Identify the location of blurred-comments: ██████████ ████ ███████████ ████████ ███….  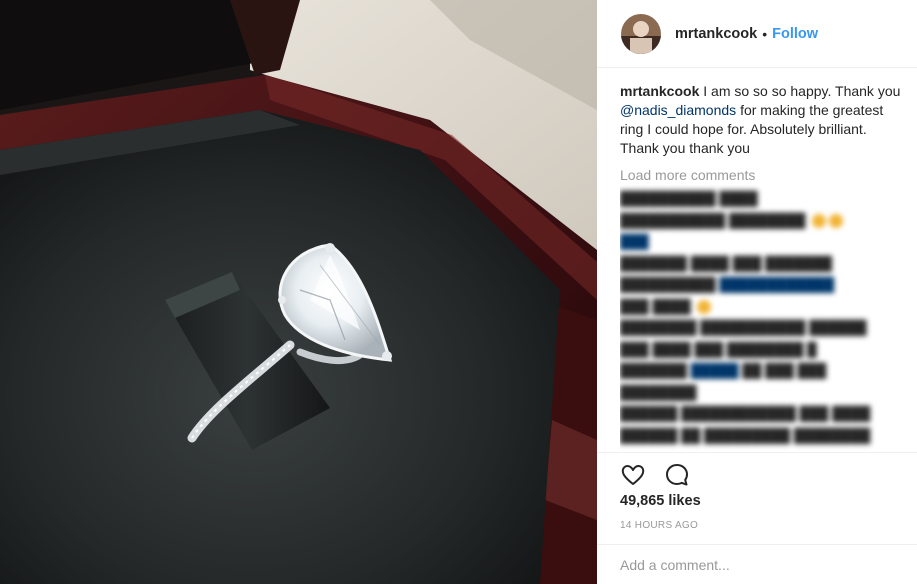
(745, 317).